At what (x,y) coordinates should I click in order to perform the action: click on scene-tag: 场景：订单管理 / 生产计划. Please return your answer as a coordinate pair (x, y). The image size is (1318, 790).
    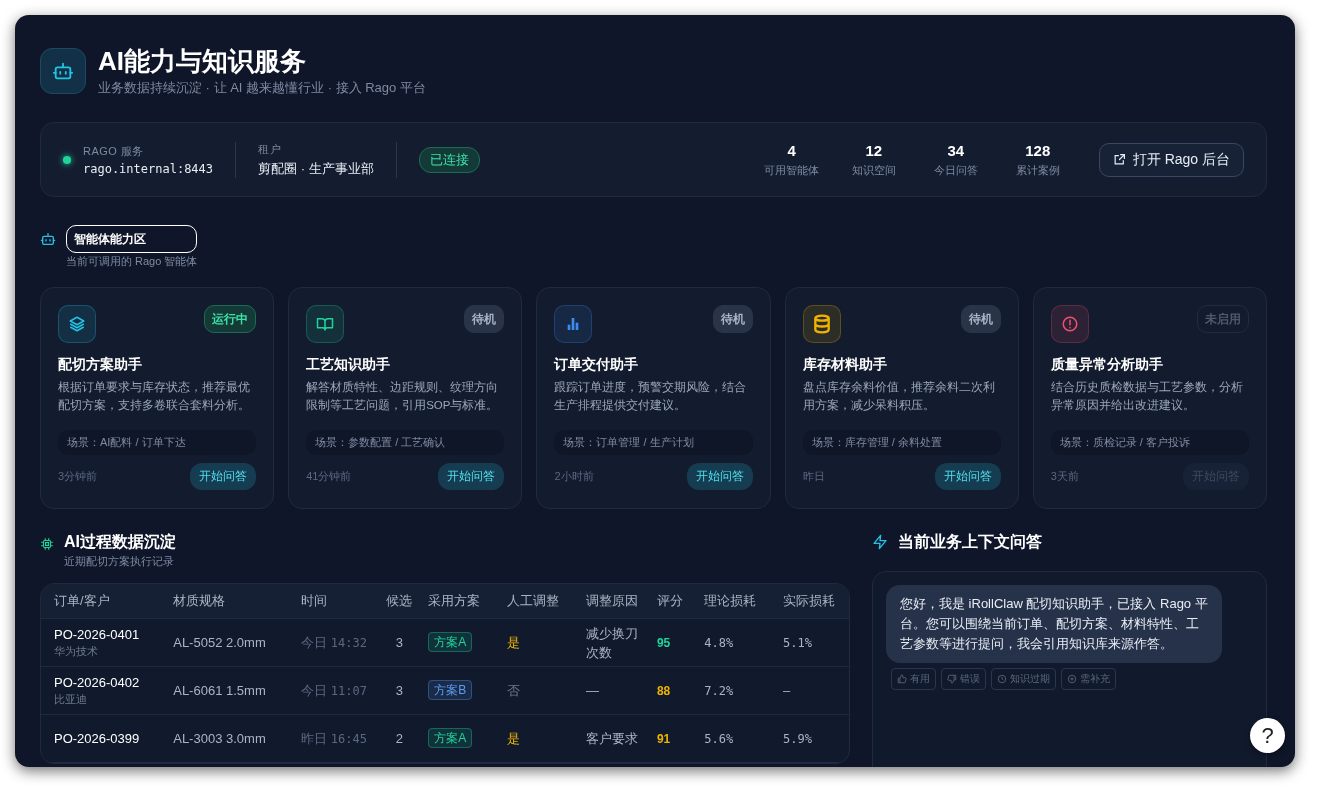
    Looking at the image, I should click on (653, 442).